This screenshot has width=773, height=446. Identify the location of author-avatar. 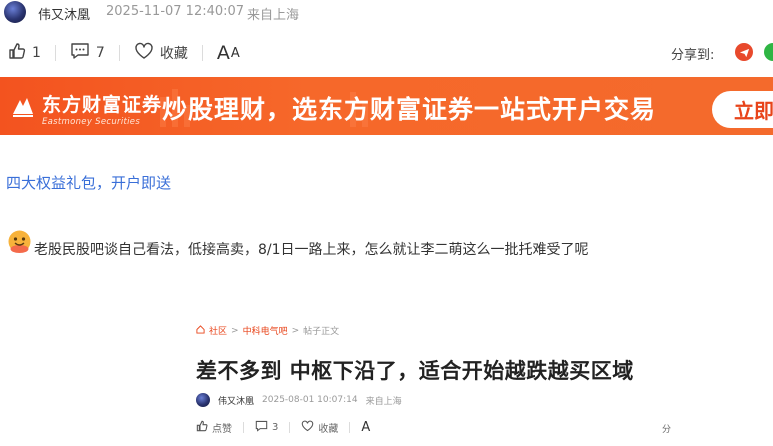
(15, 12).